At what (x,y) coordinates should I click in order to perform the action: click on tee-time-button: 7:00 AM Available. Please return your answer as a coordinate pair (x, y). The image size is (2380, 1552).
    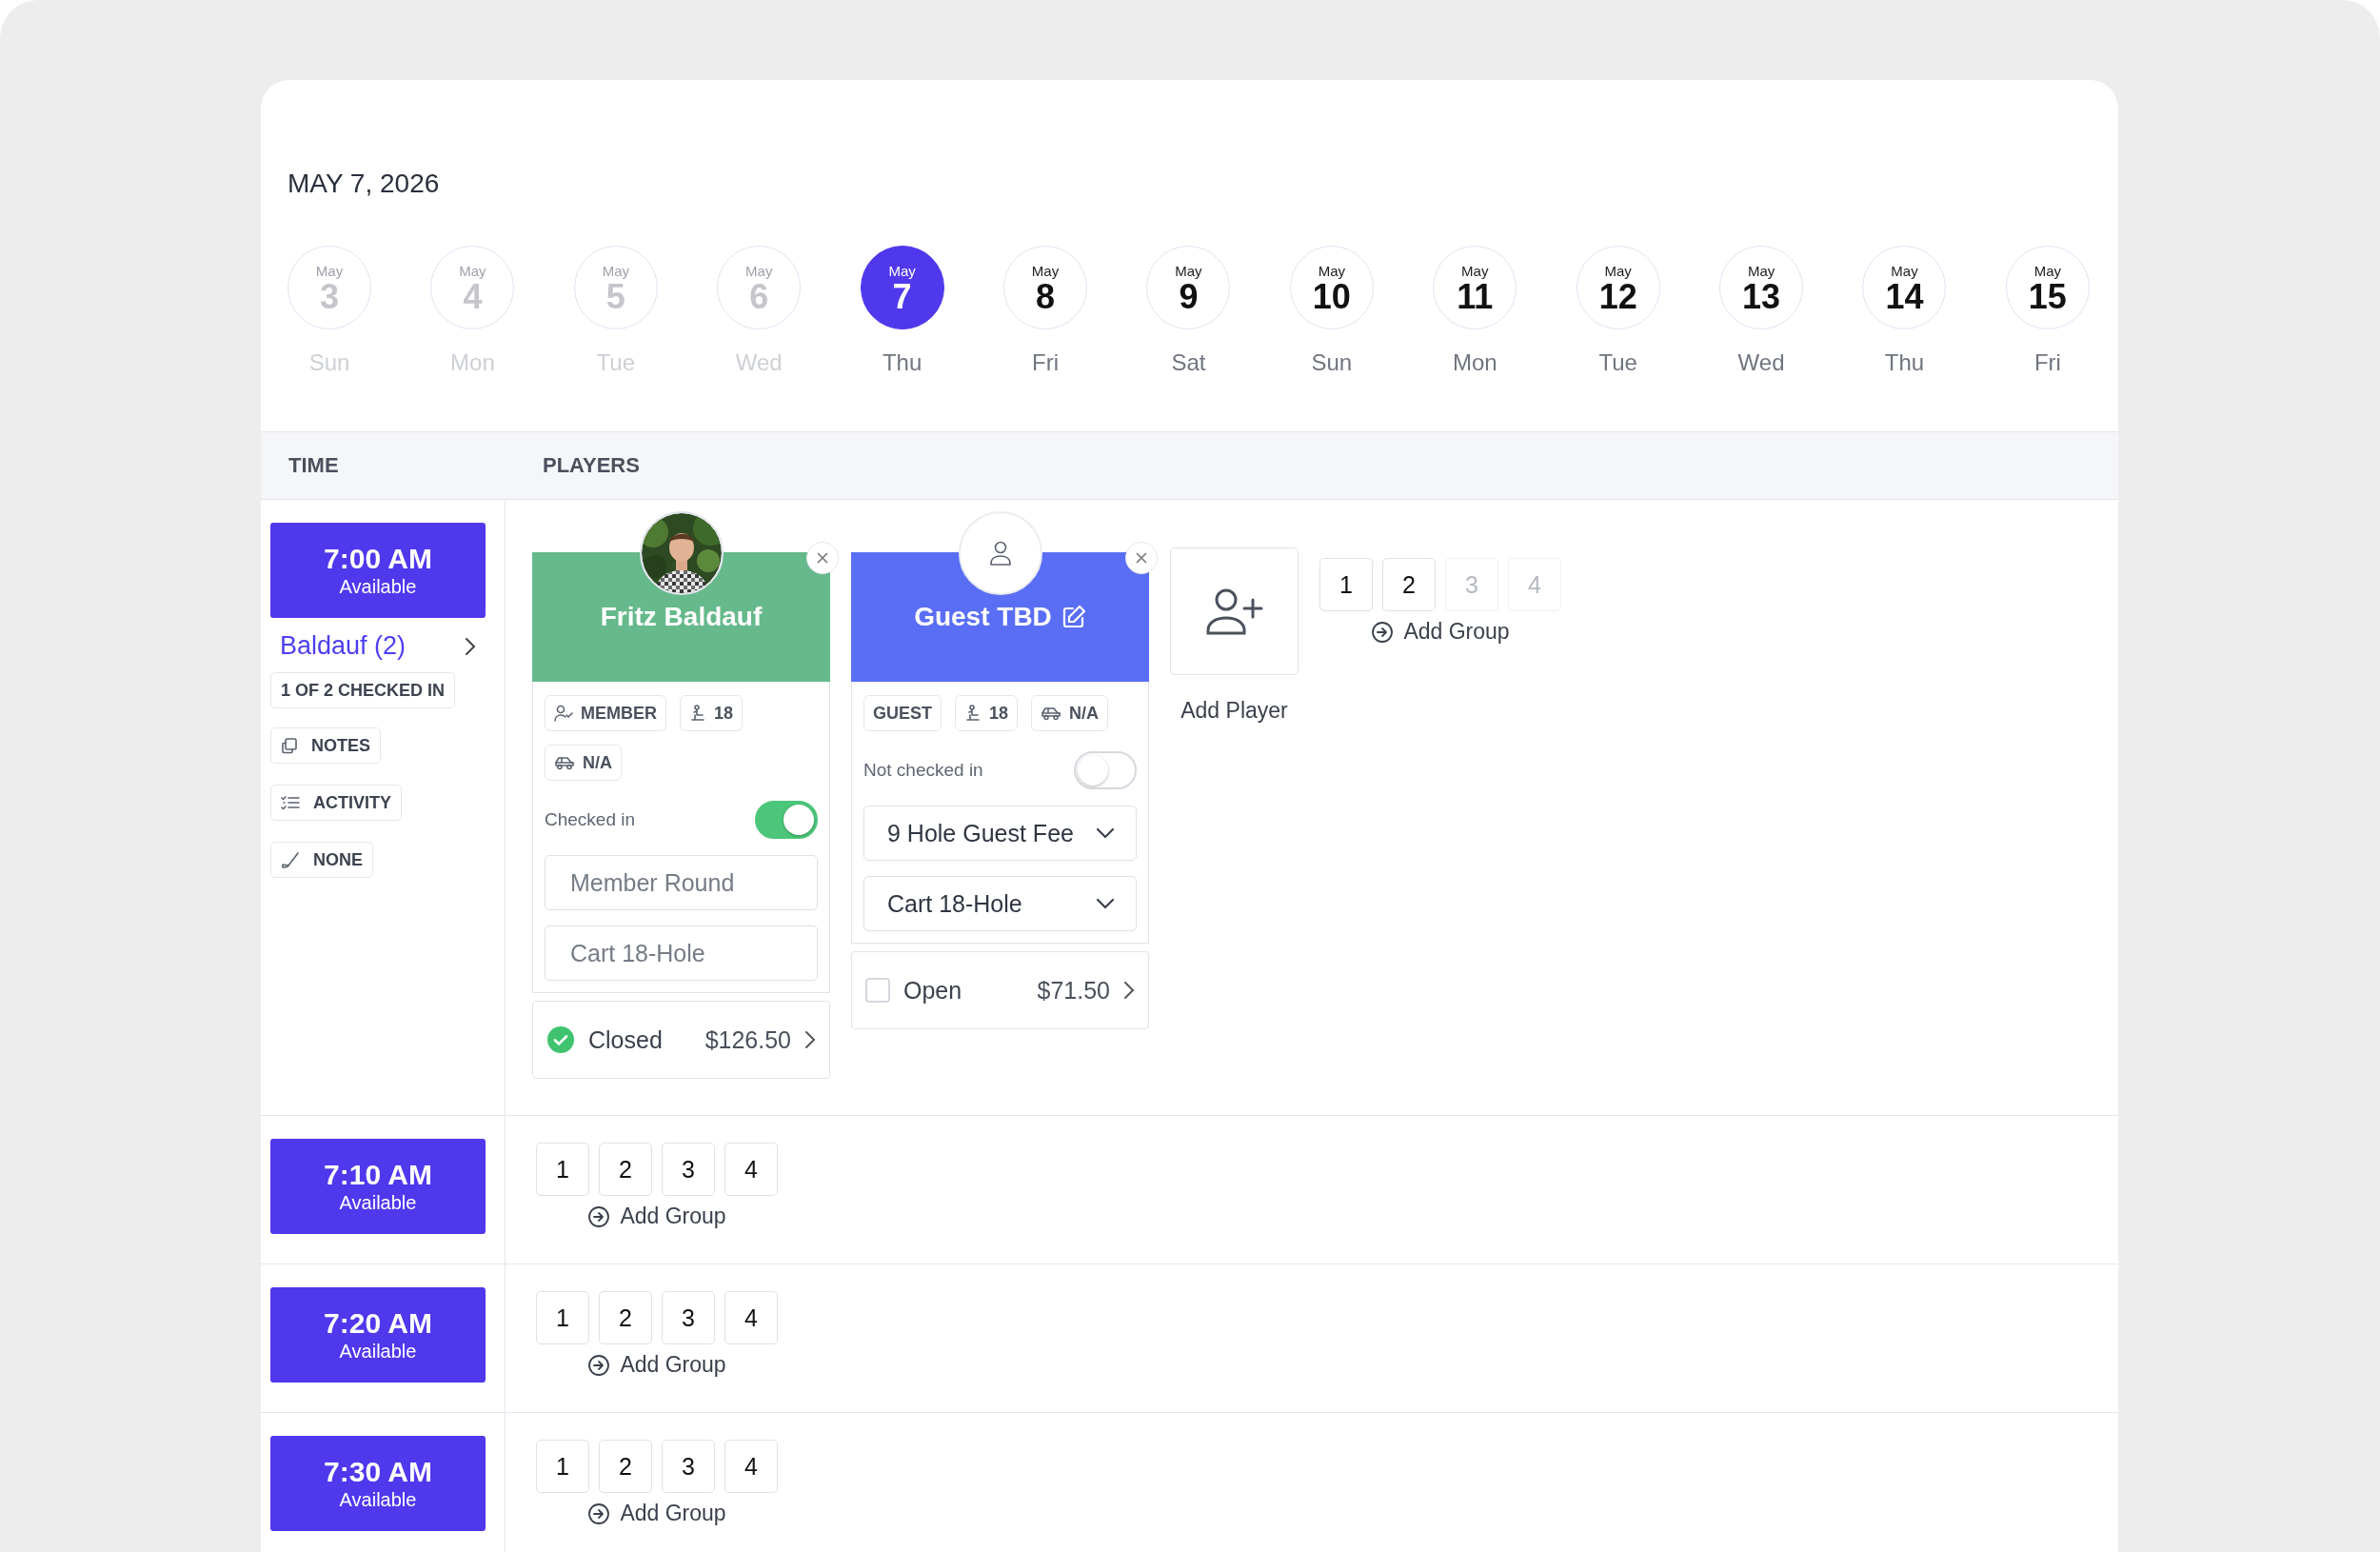
    Looking at the image, I should click on (378, 571).